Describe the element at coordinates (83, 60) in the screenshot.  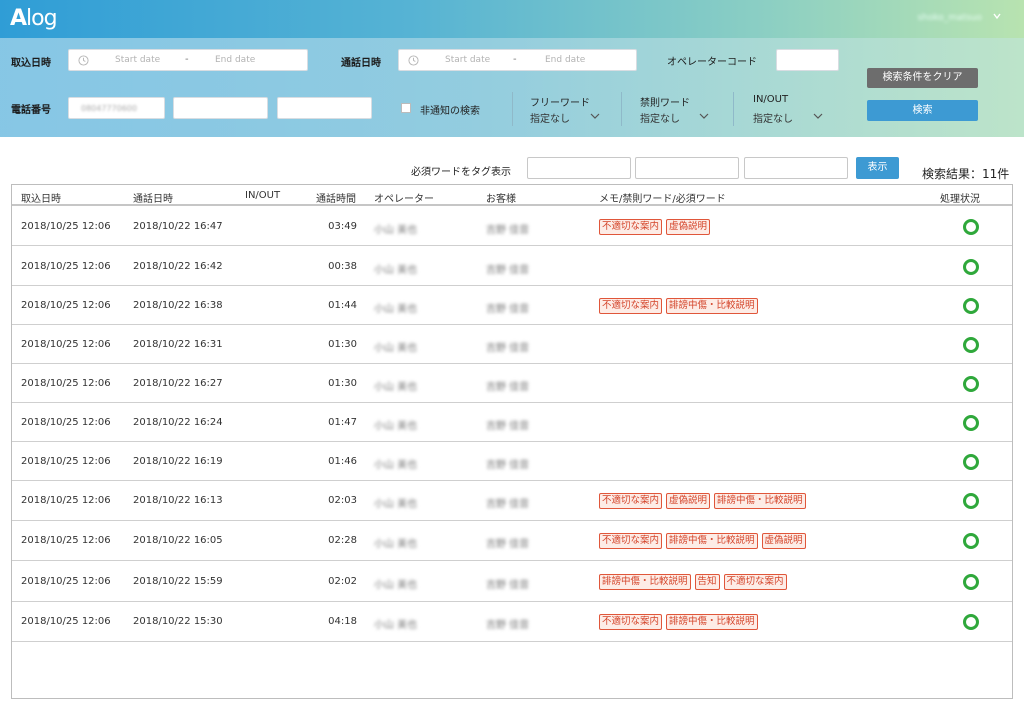
I see `clock-icon` at that location.